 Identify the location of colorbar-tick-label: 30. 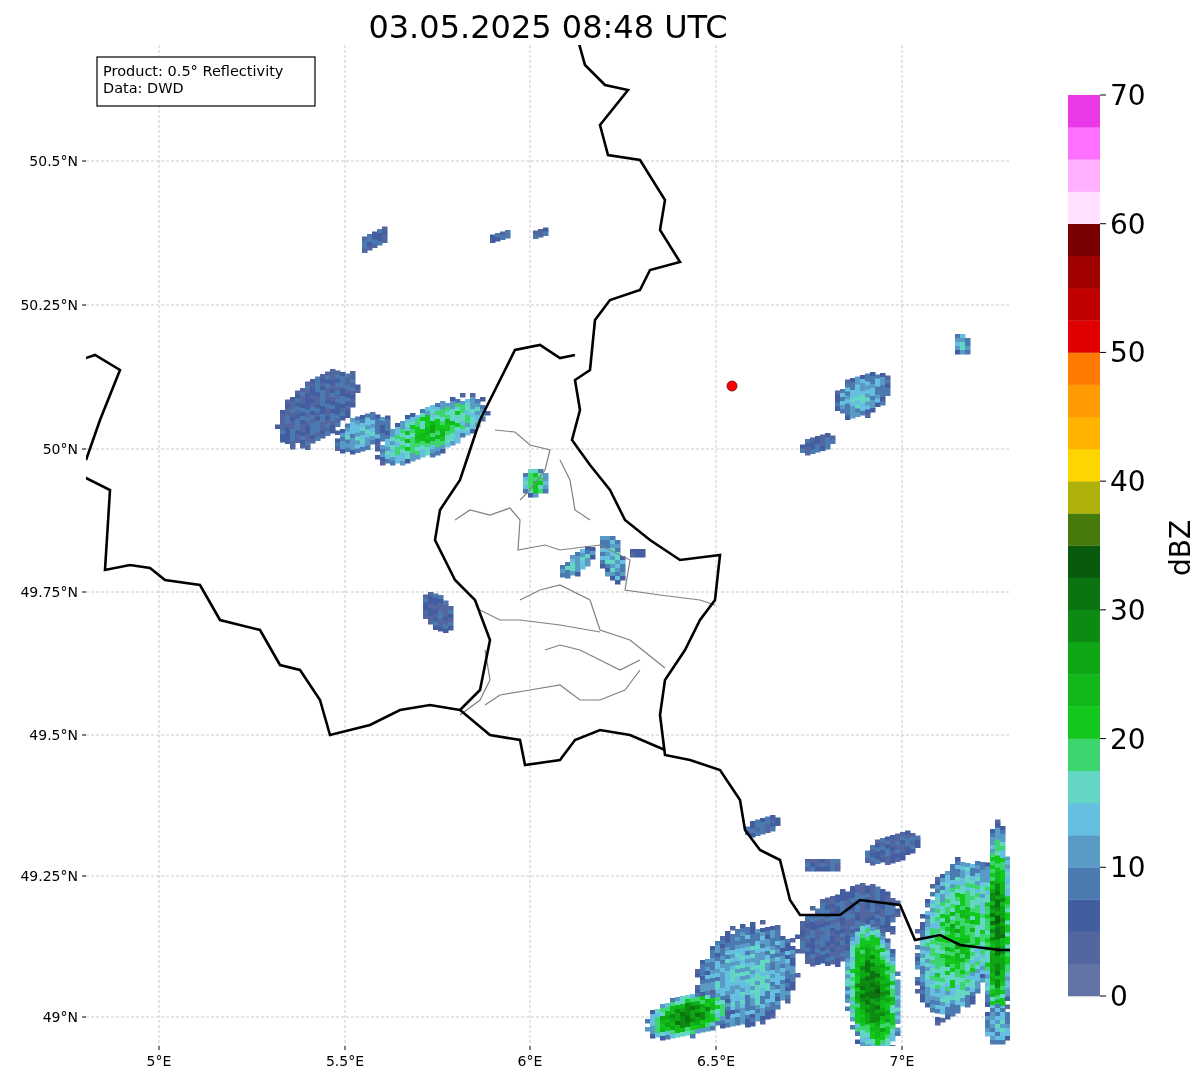
(1128, 610).